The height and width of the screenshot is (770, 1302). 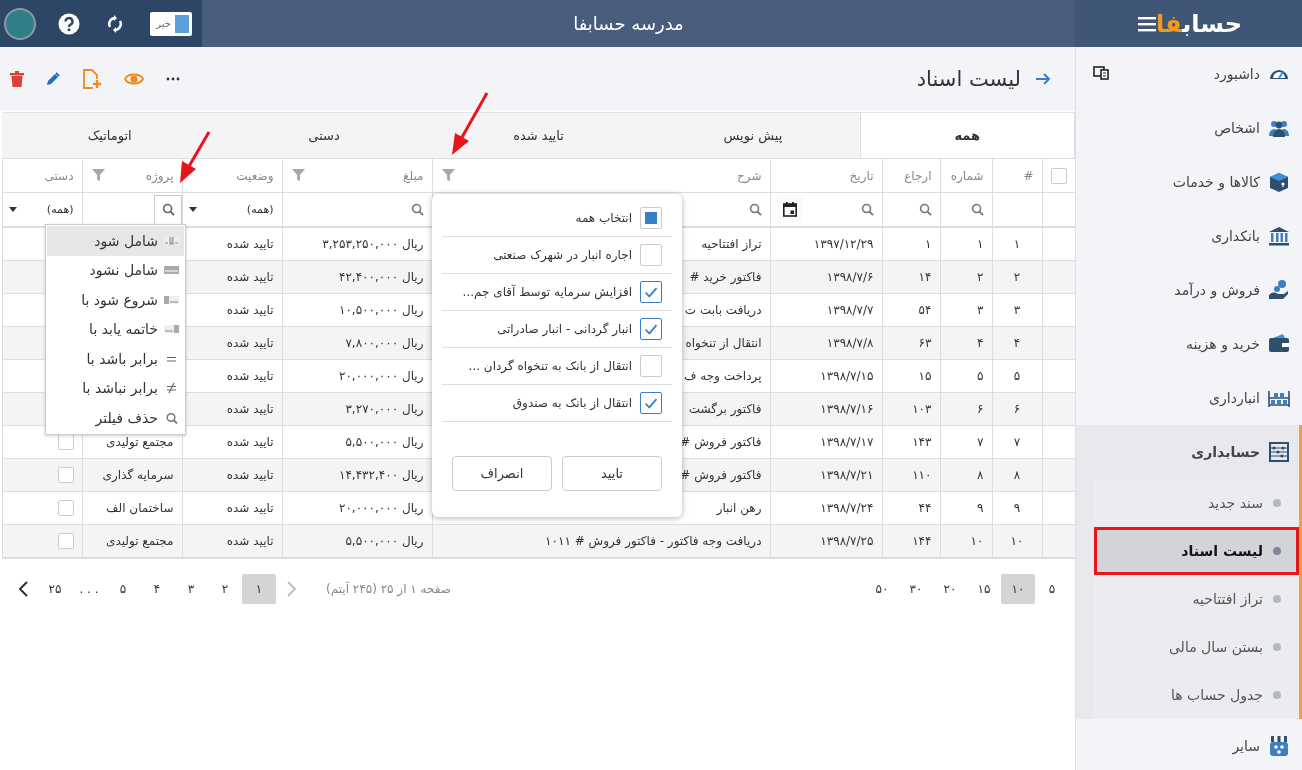 What do you see at coordinates (255, 175) in the screenshot?
I see `column-header: وضعیت` at bounding box center [255, 175].